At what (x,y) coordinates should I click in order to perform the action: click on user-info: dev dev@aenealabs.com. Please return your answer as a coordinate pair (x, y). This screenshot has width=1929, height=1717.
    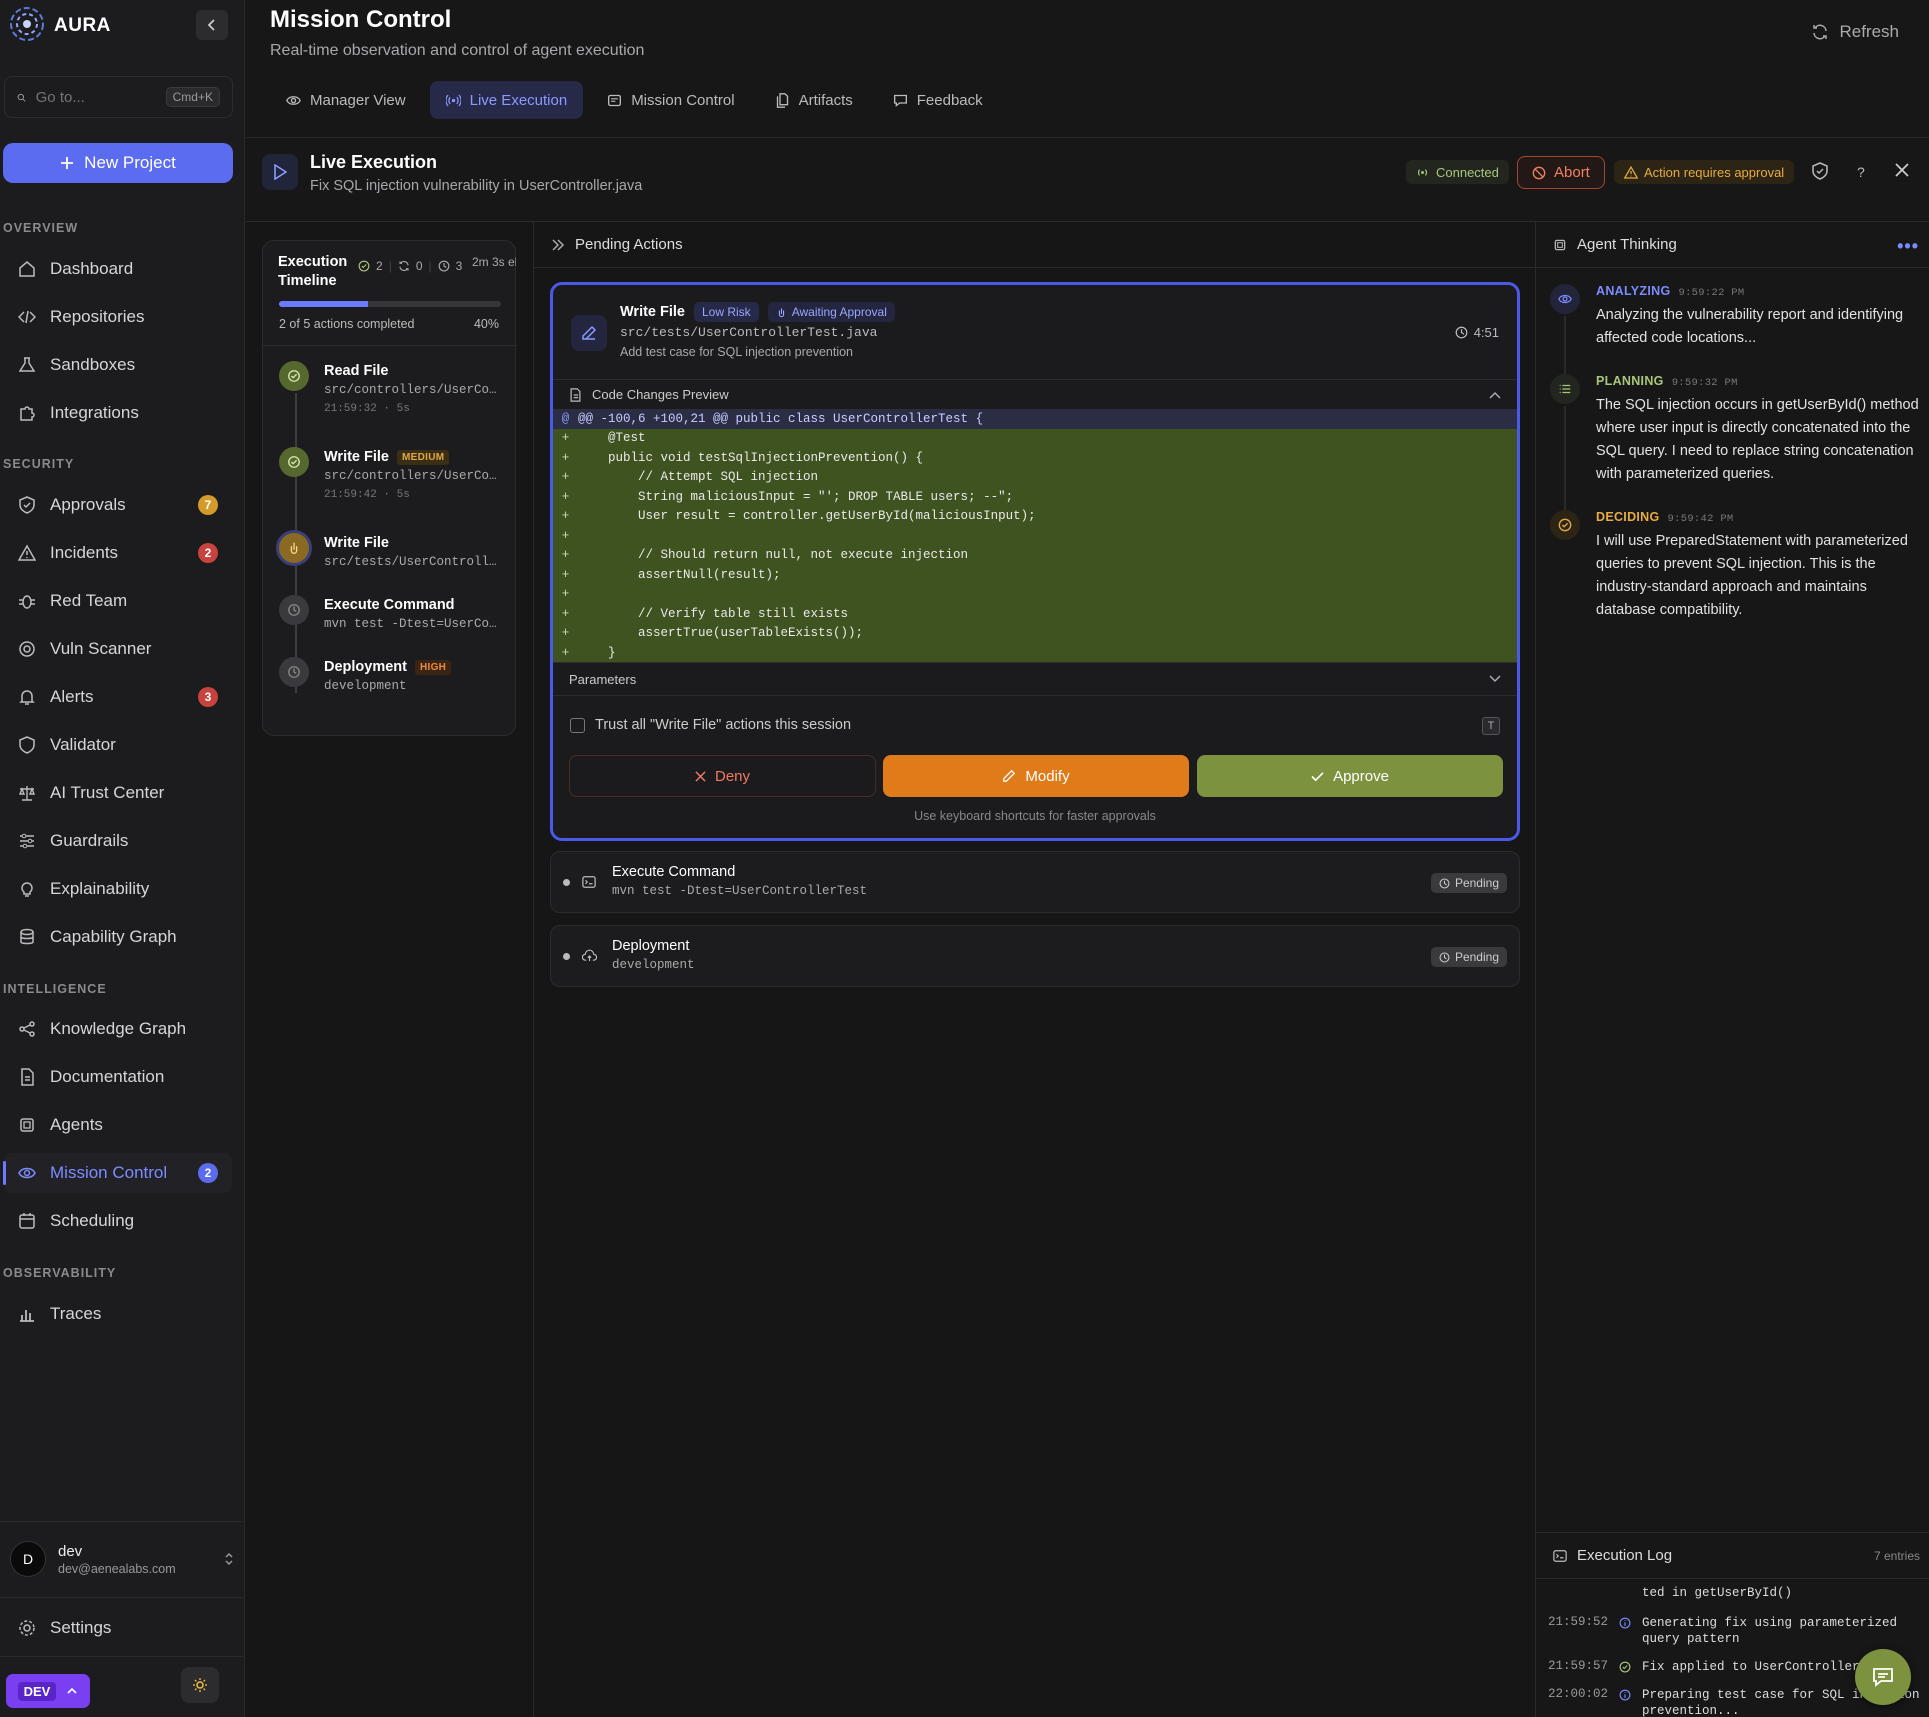
    Looking at the image, I should click on (117, 1559).